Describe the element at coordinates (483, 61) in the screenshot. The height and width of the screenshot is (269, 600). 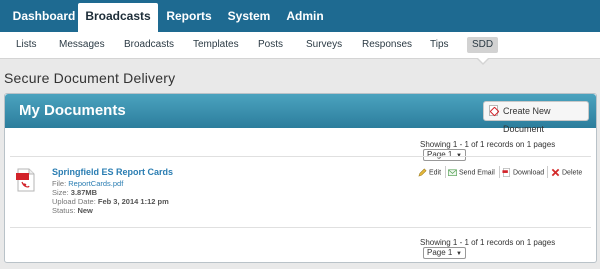
I see `active-caret` at that location.